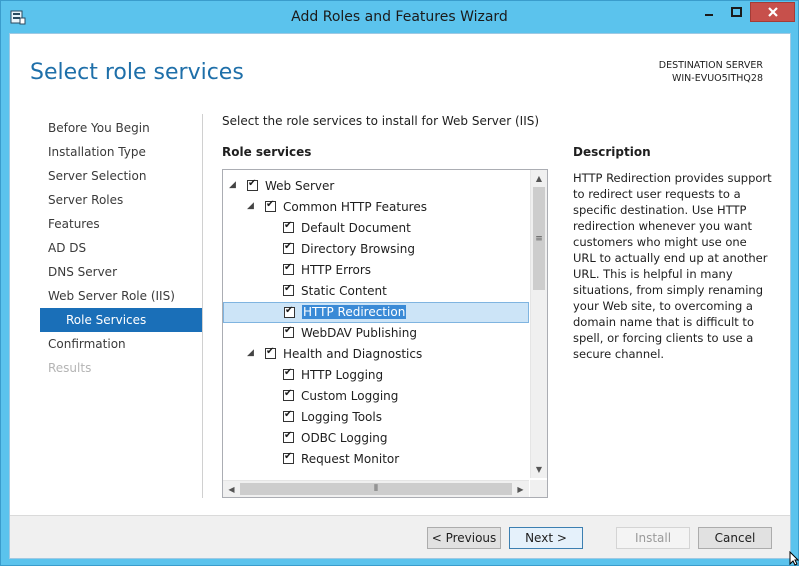 The width and height of the screenshot is (799, 566). What do you see at coordinates (709, 15) in the screenshot?
I see `minimize-icon` at bounding box center [709, 15].